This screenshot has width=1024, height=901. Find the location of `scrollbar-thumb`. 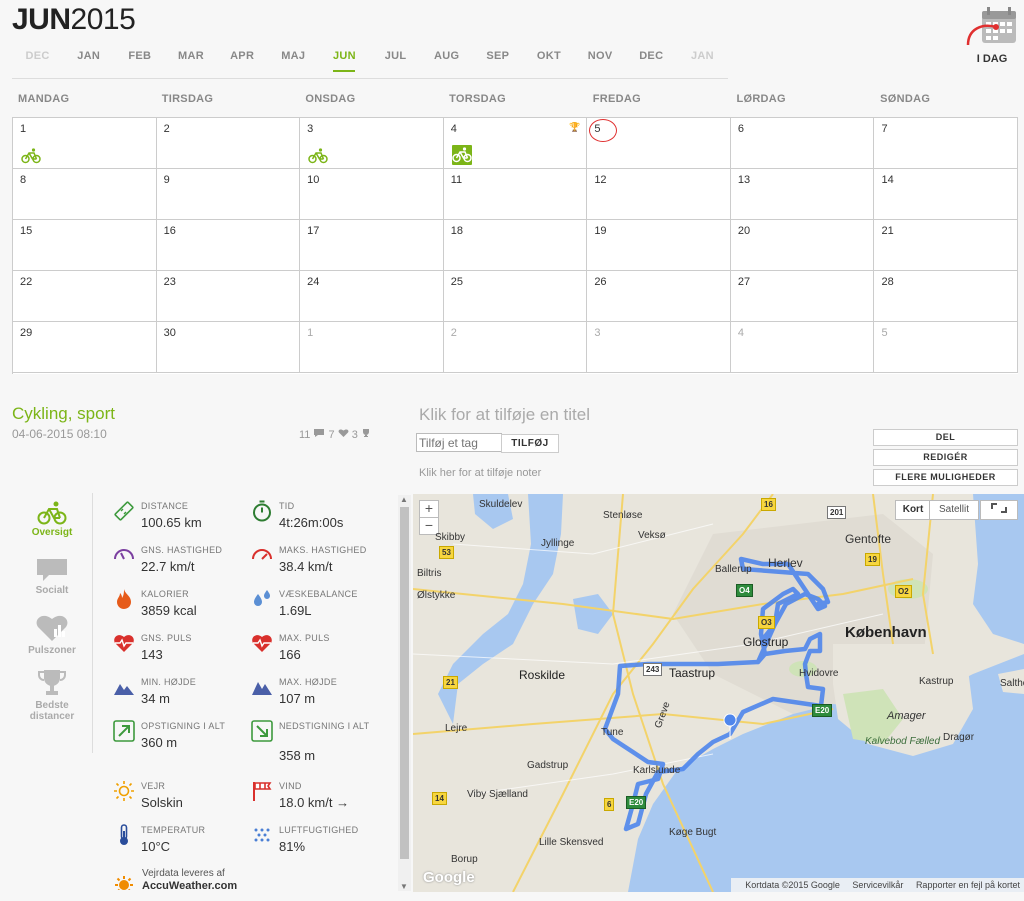

scrollbar-thumb is located at coordinates (404, 683).